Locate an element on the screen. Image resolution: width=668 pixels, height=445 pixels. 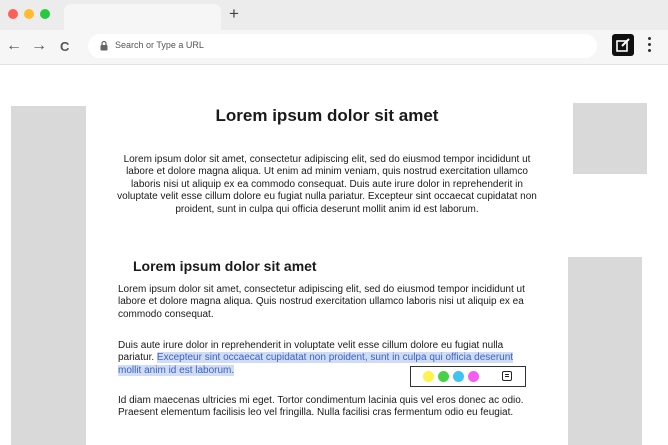
pencil-edit-icon is located at coordinates (623, 45).